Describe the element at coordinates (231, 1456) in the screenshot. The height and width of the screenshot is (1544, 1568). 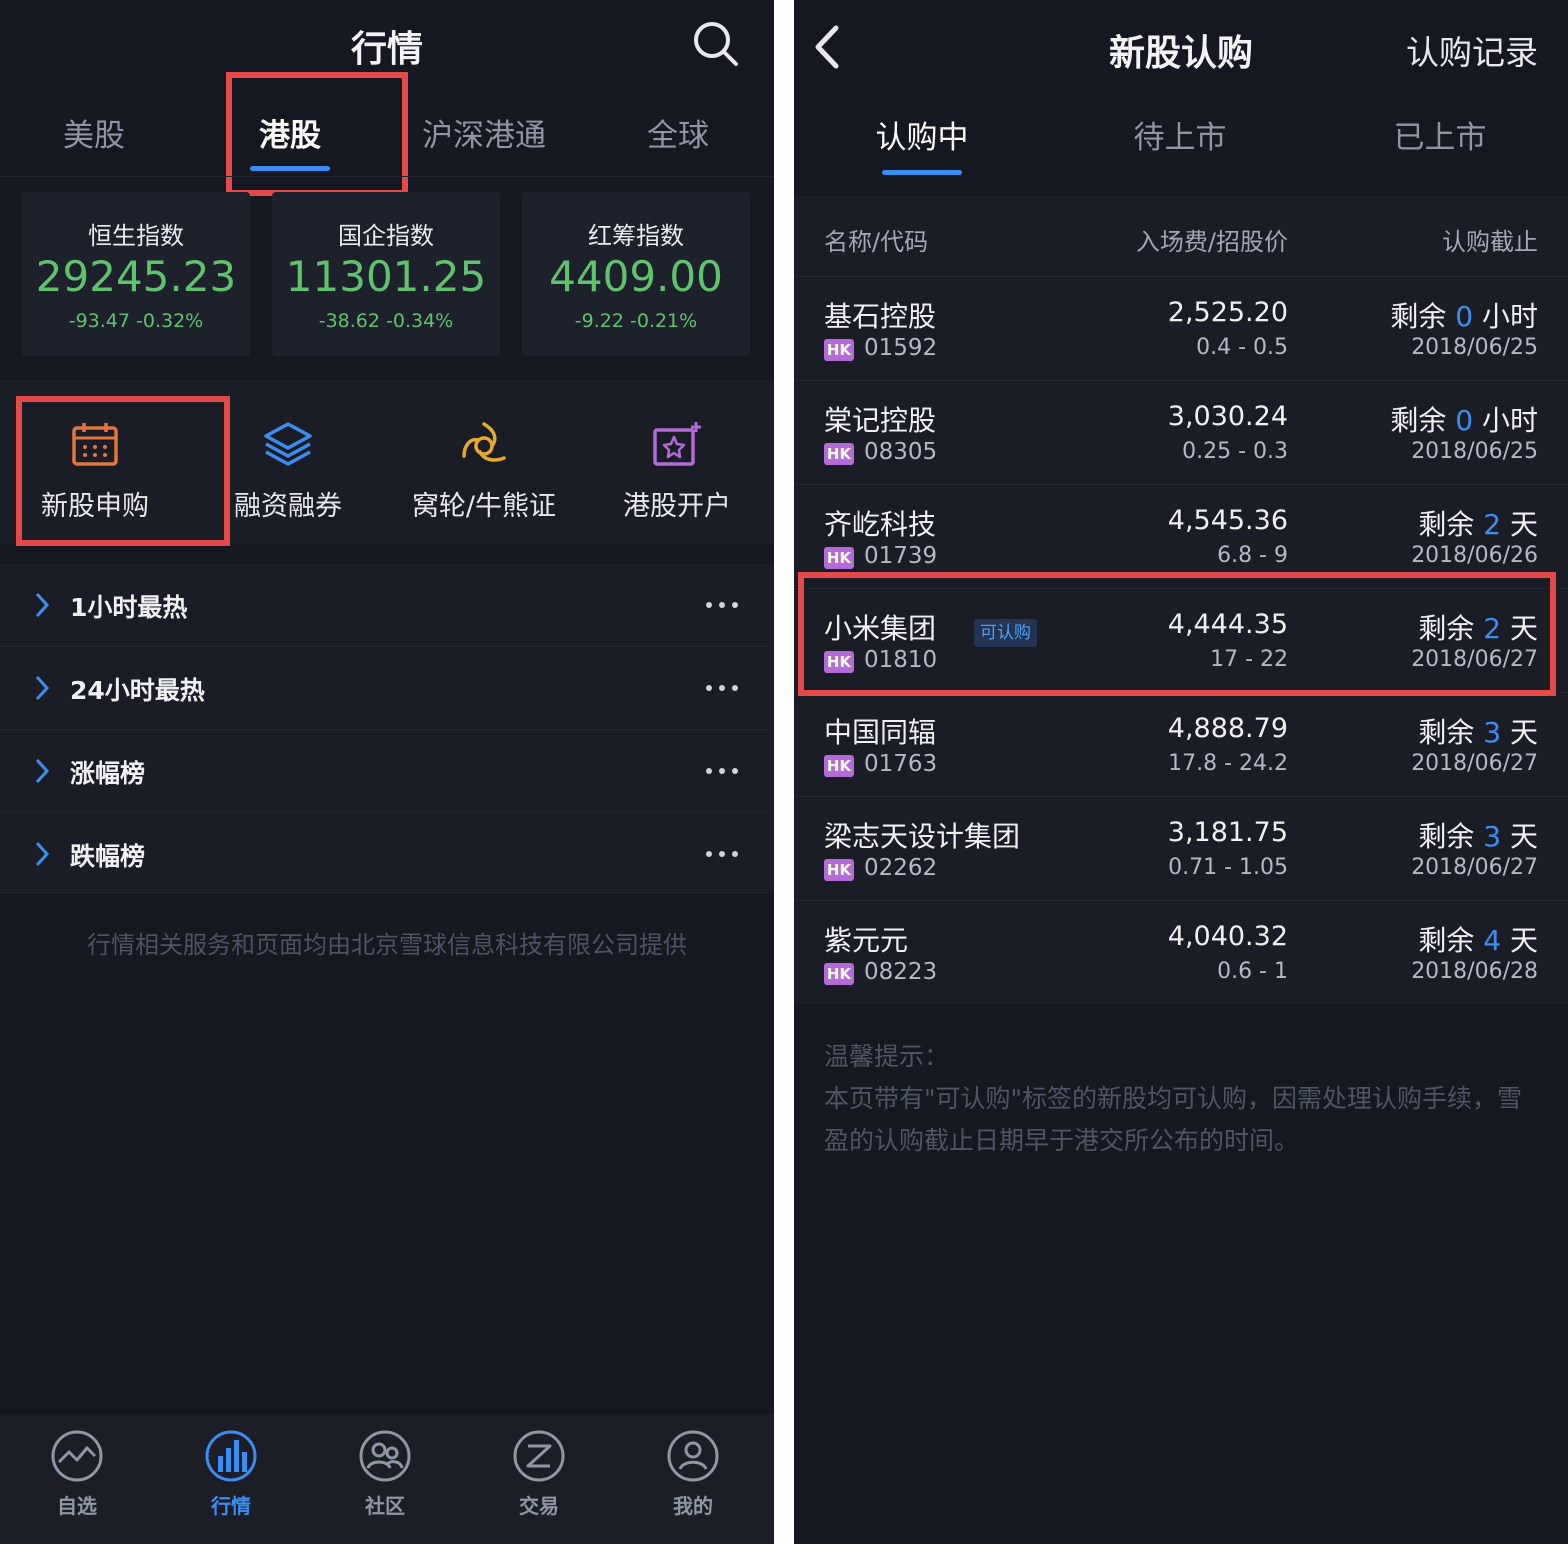
I see `market-icon` at that location.